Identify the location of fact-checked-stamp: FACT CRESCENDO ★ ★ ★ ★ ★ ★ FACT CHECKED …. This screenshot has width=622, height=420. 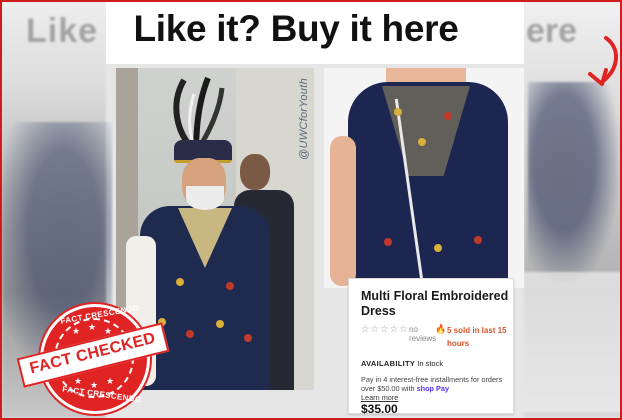
(93, 358).